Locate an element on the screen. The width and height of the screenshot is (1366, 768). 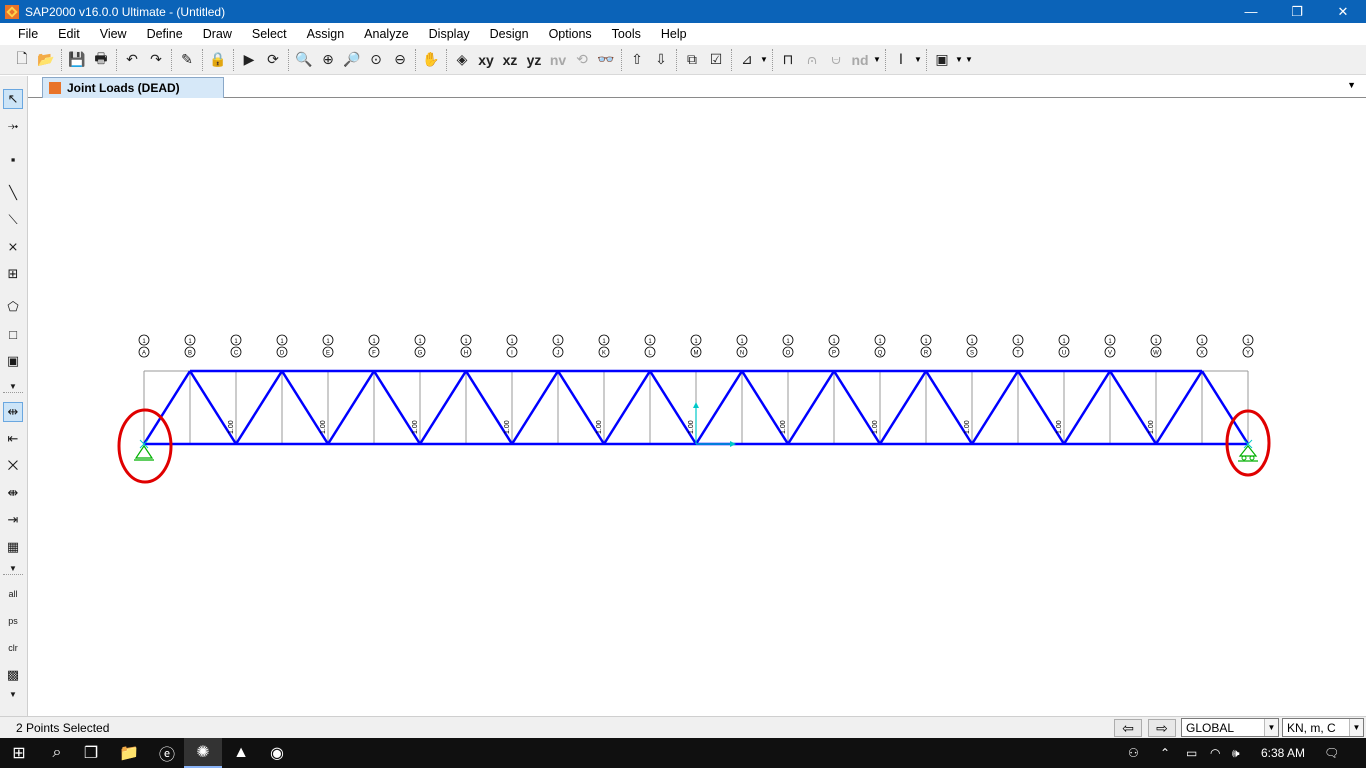
people-icon: ⚇ is located at coordinates (1133, 753).